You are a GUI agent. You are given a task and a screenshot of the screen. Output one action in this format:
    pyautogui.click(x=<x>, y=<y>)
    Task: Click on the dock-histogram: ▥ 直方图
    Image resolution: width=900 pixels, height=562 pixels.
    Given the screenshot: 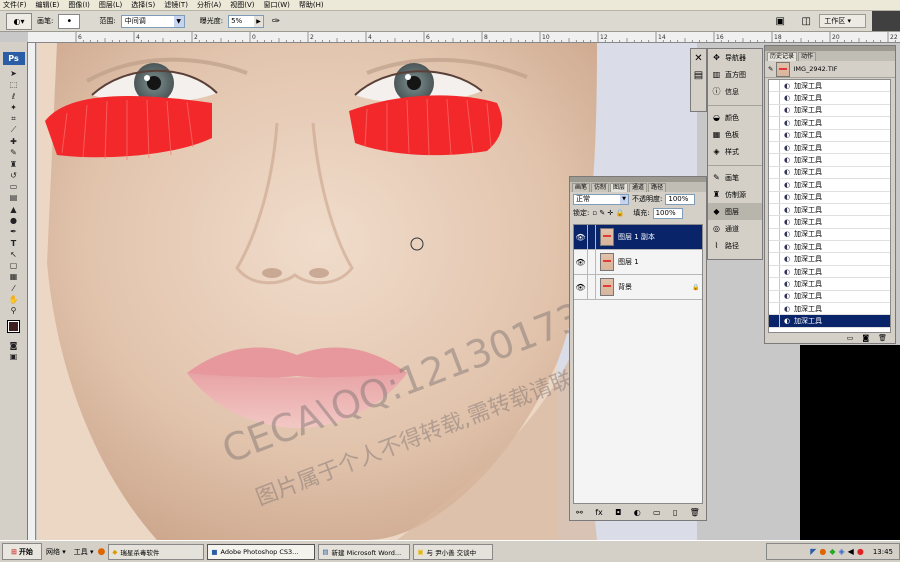 What is the action you would take?
    pyautogui.click(x=735, y=74)
    